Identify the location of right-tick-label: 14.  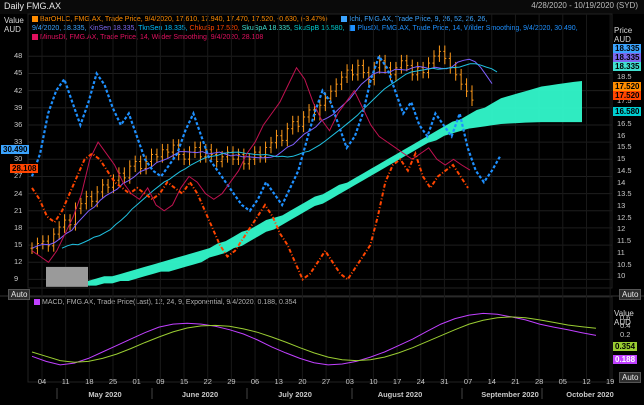
(621, 182).